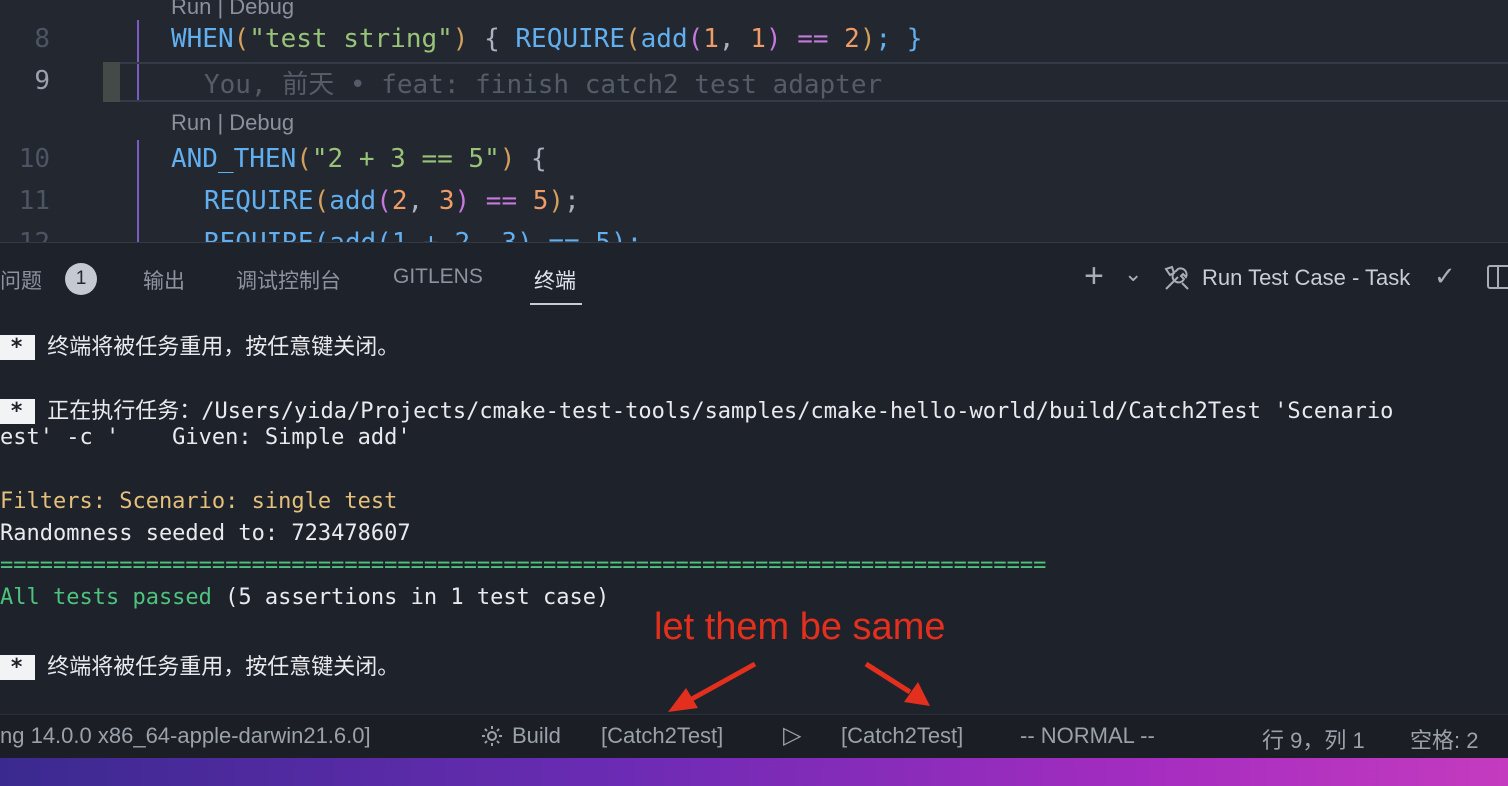  What do you see at coordinates (1444, 739) in the screenshot?
I see `status-indentation: 空格: 2` at bounding box center [1444, 739].